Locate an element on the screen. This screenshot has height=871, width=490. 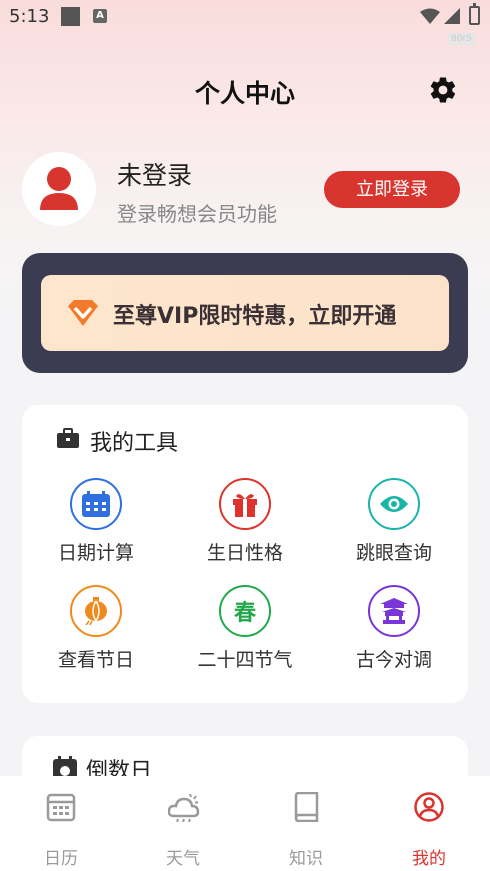
tool-view-festivals: 查看节日 is located at coordinates (96, 630).